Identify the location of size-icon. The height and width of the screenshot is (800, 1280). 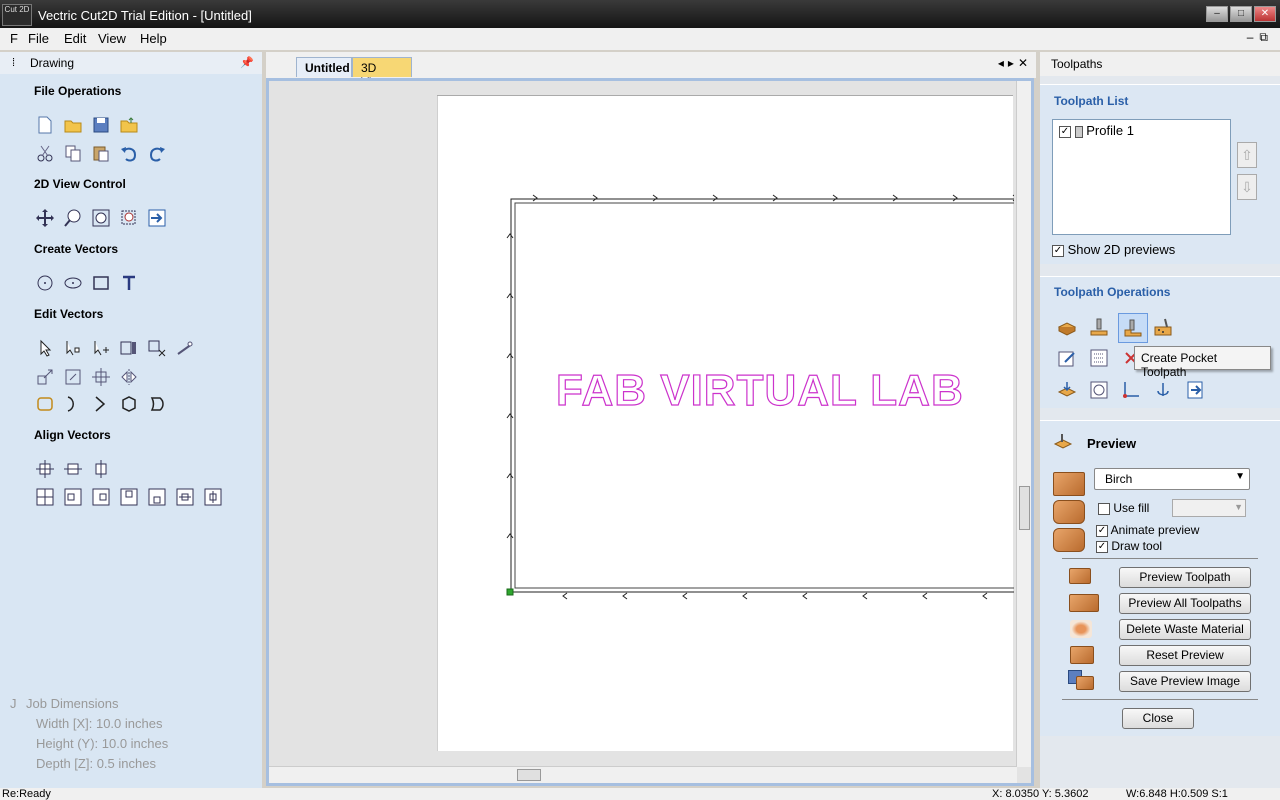
(129, 348).